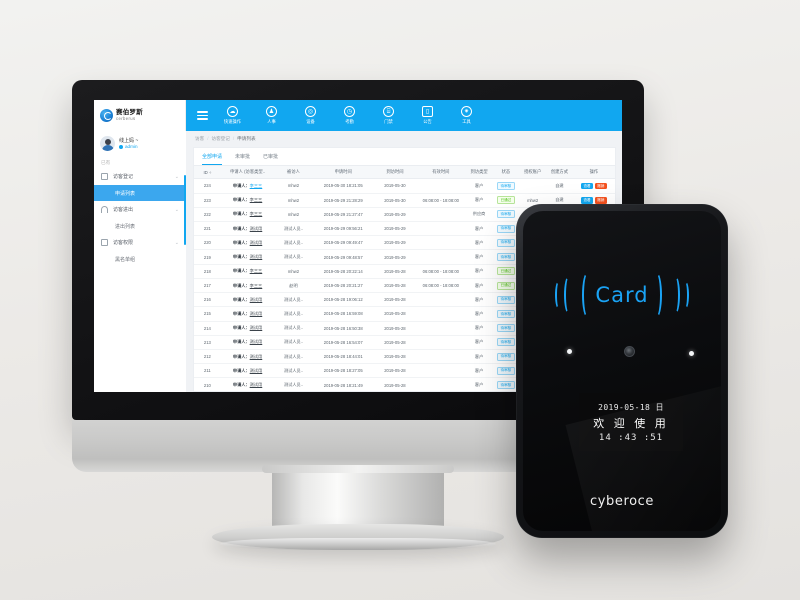 This screenshot has width=800, height=600. I want to click on tab-pending-approval: 未审批, so click(242, 159).